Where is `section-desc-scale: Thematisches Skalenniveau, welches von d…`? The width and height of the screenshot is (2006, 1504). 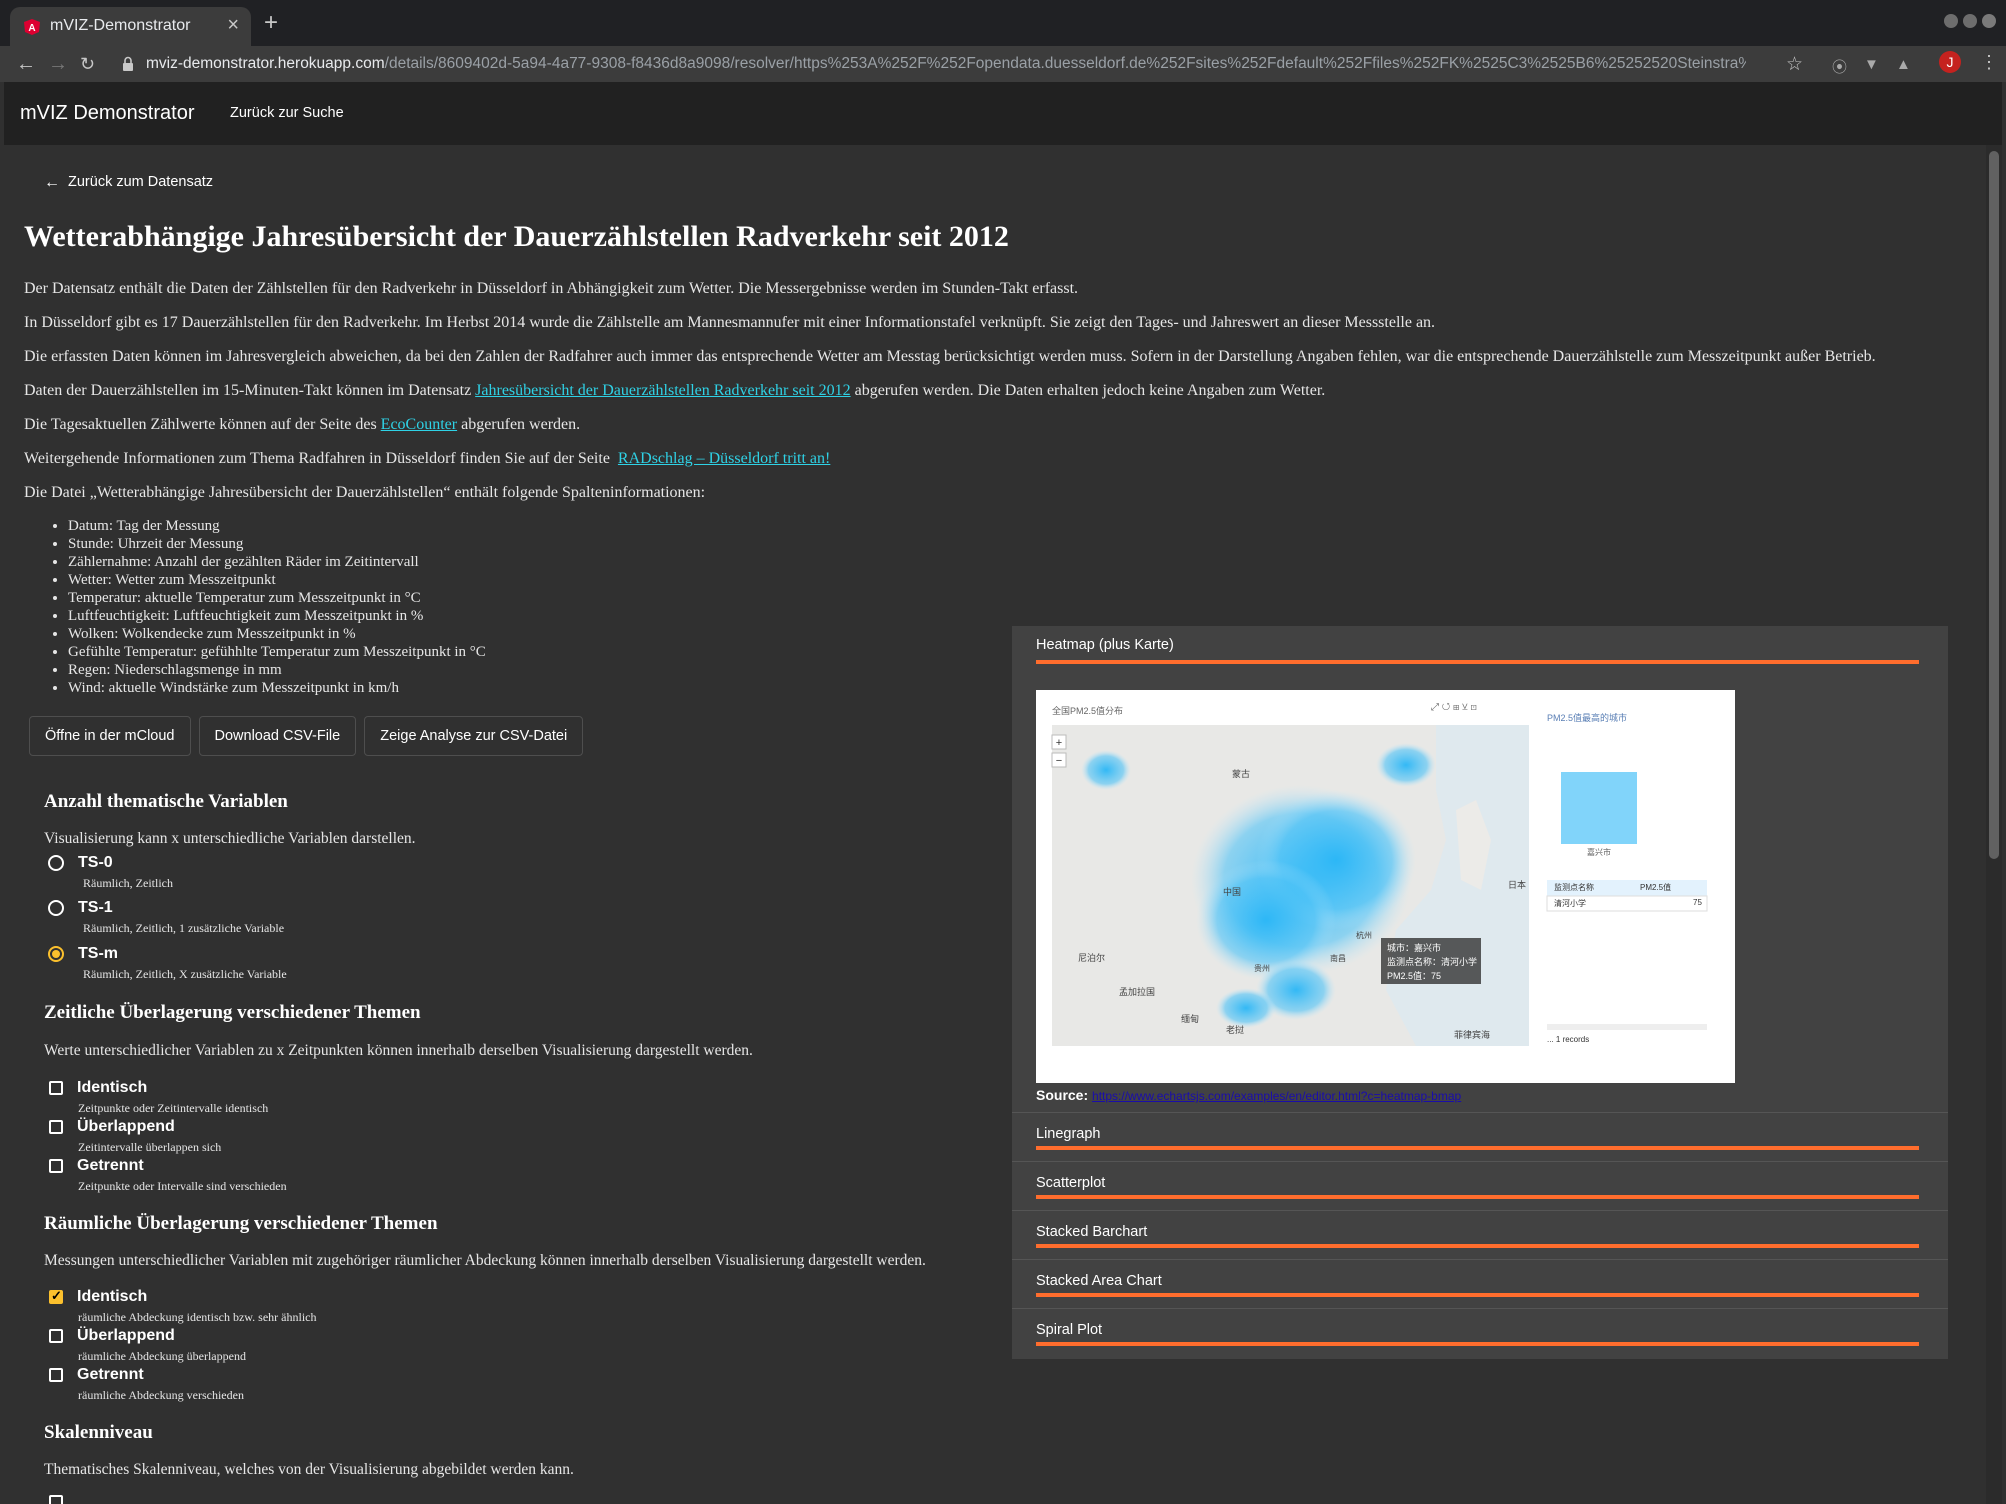
section-desc-scale: Thematisches Skalenniveau, welches von d… is located at coordinates (309, 1469).